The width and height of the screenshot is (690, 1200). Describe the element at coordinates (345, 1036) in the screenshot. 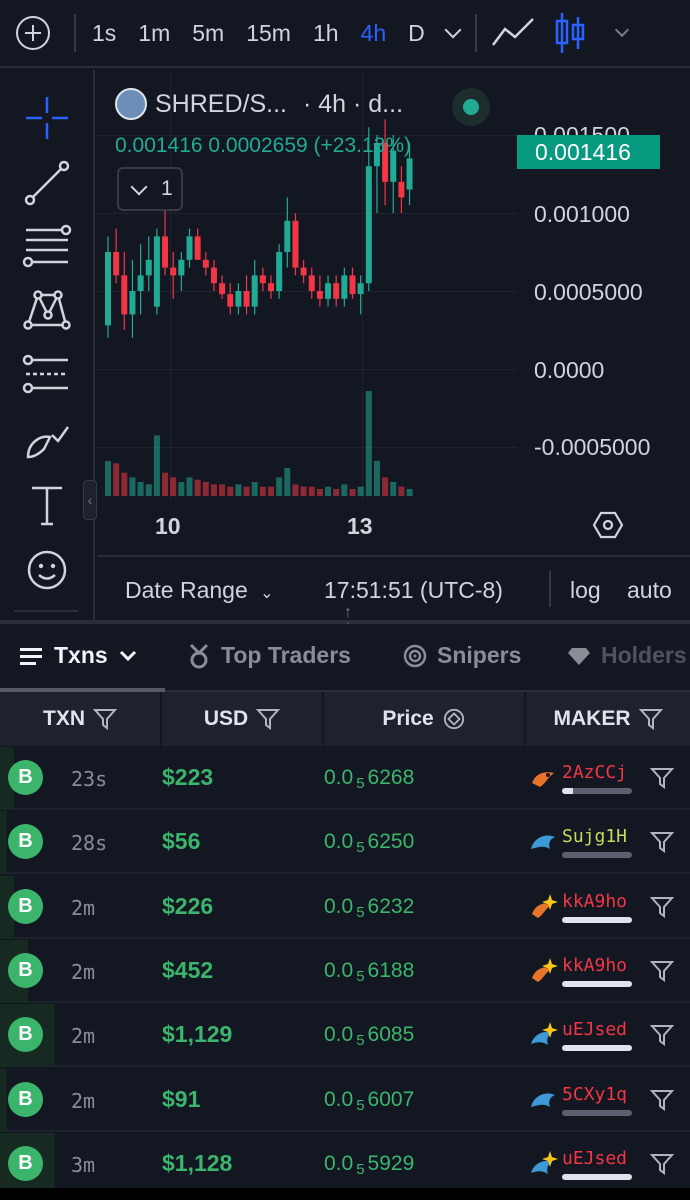

I see `table-row: B 2m $1,129 0.0 5 6085 uEJsed` at that location.